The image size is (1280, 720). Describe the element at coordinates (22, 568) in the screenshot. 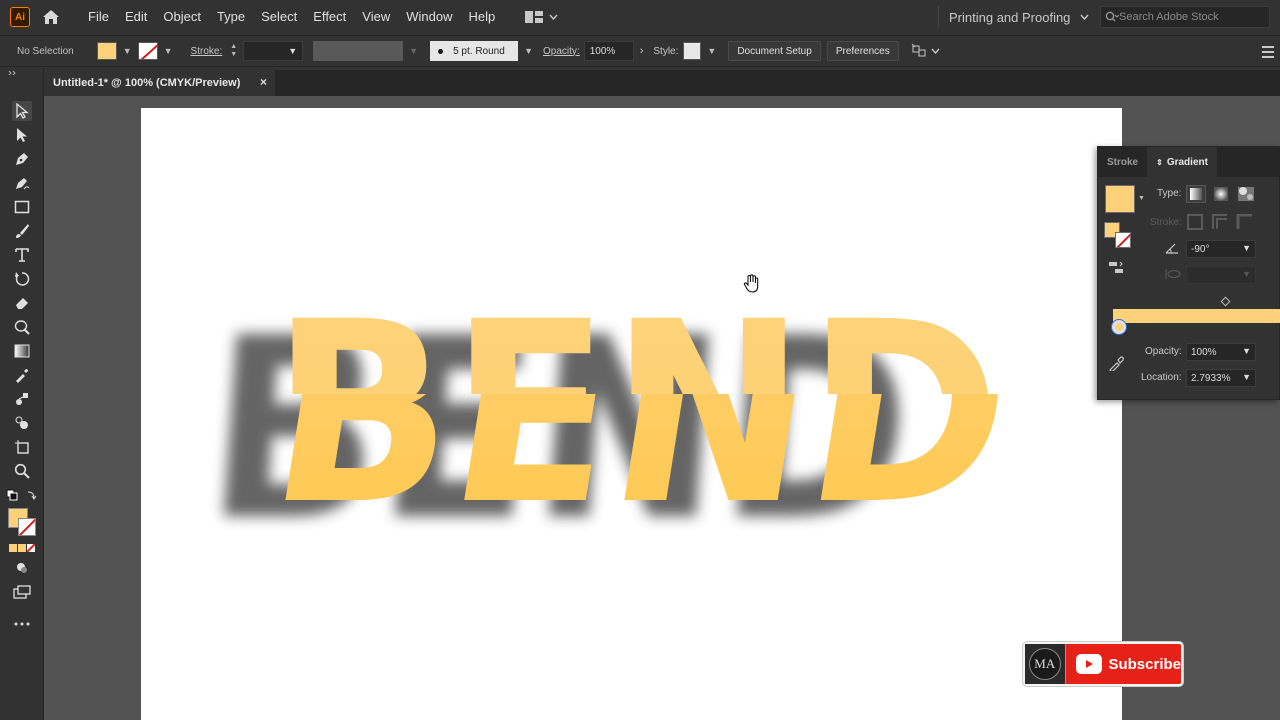

I see `draw-mode-tool` at that location.